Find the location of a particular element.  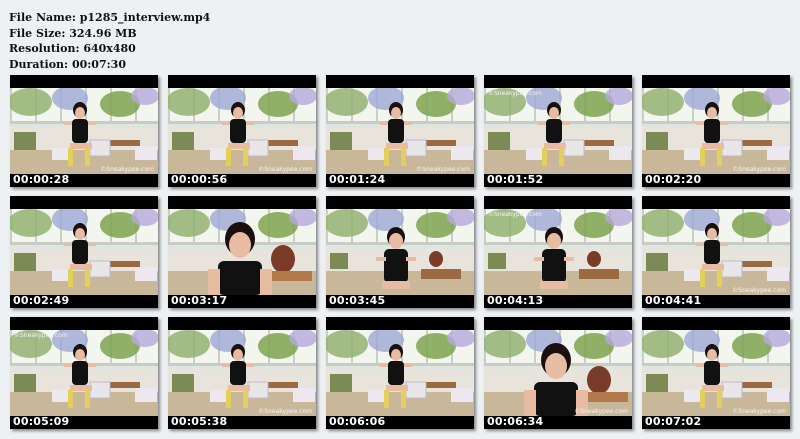

file-name: File Name: p1285_interview.mp4 is located at coordinates (110, 17).